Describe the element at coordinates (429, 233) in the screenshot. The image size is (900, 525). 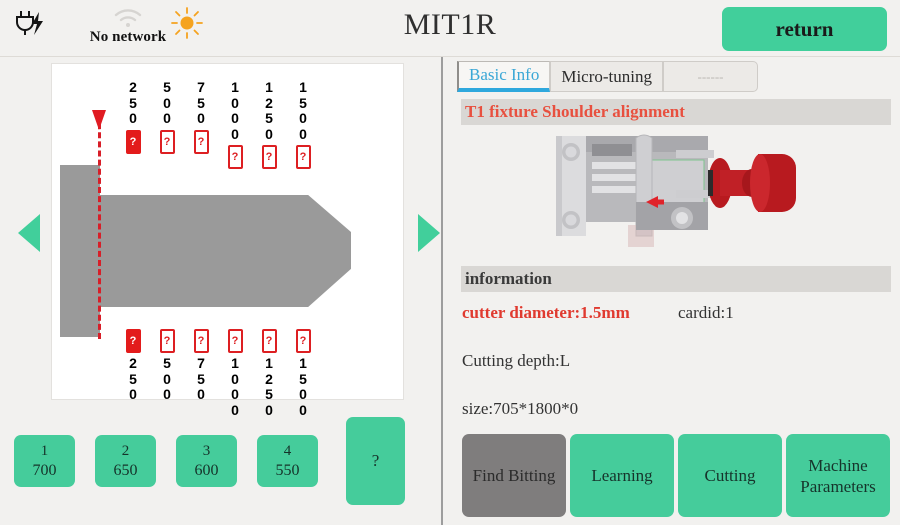
I see `arrow-right-icon` at that location.